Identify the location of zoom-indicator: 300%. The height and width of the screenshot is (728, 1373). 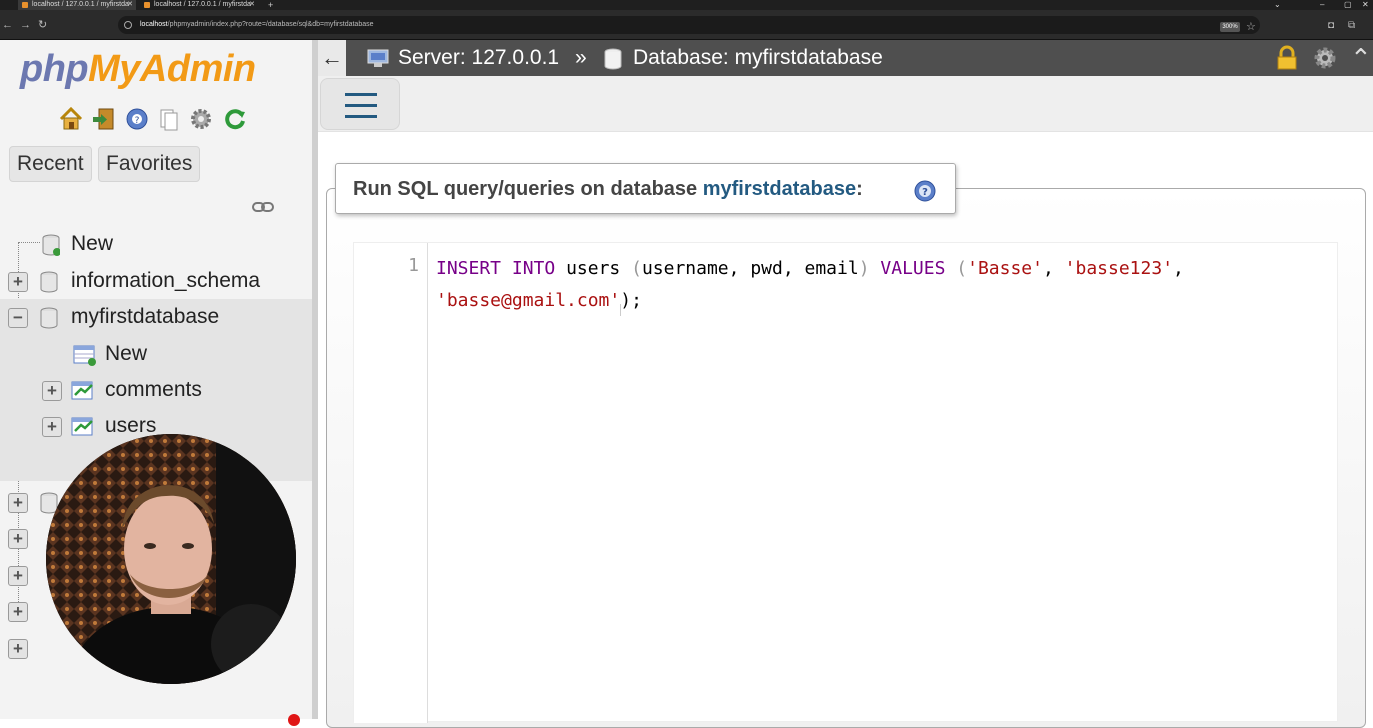
(1230, 27).